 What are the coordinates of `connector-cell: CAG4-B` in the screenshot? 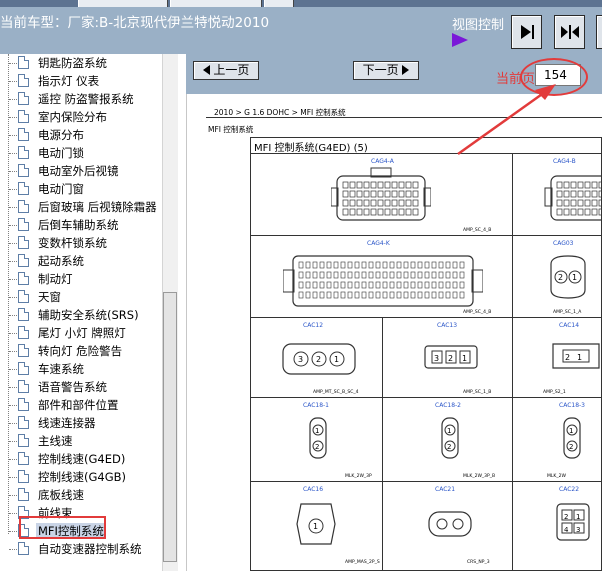 It's located at (557, 195).